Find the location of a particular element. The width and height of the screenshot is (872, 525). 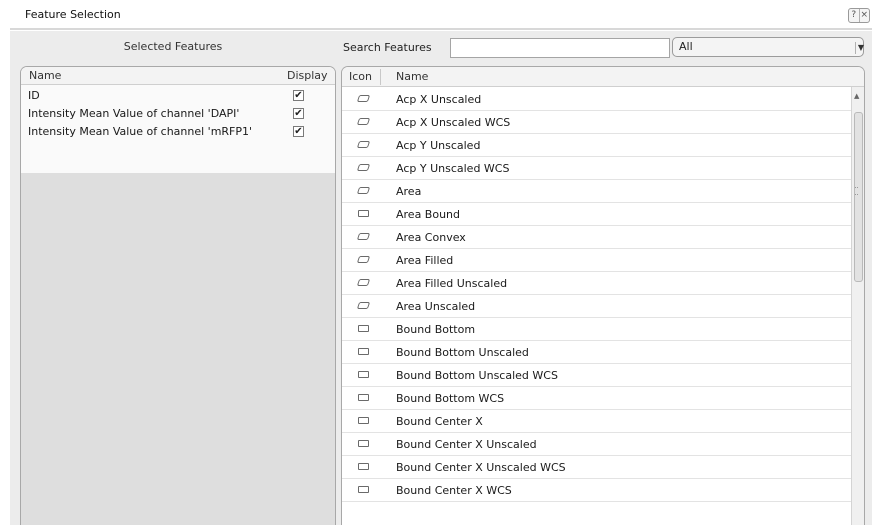

window-title: Feature Selection is located at coordinates (73, 14).